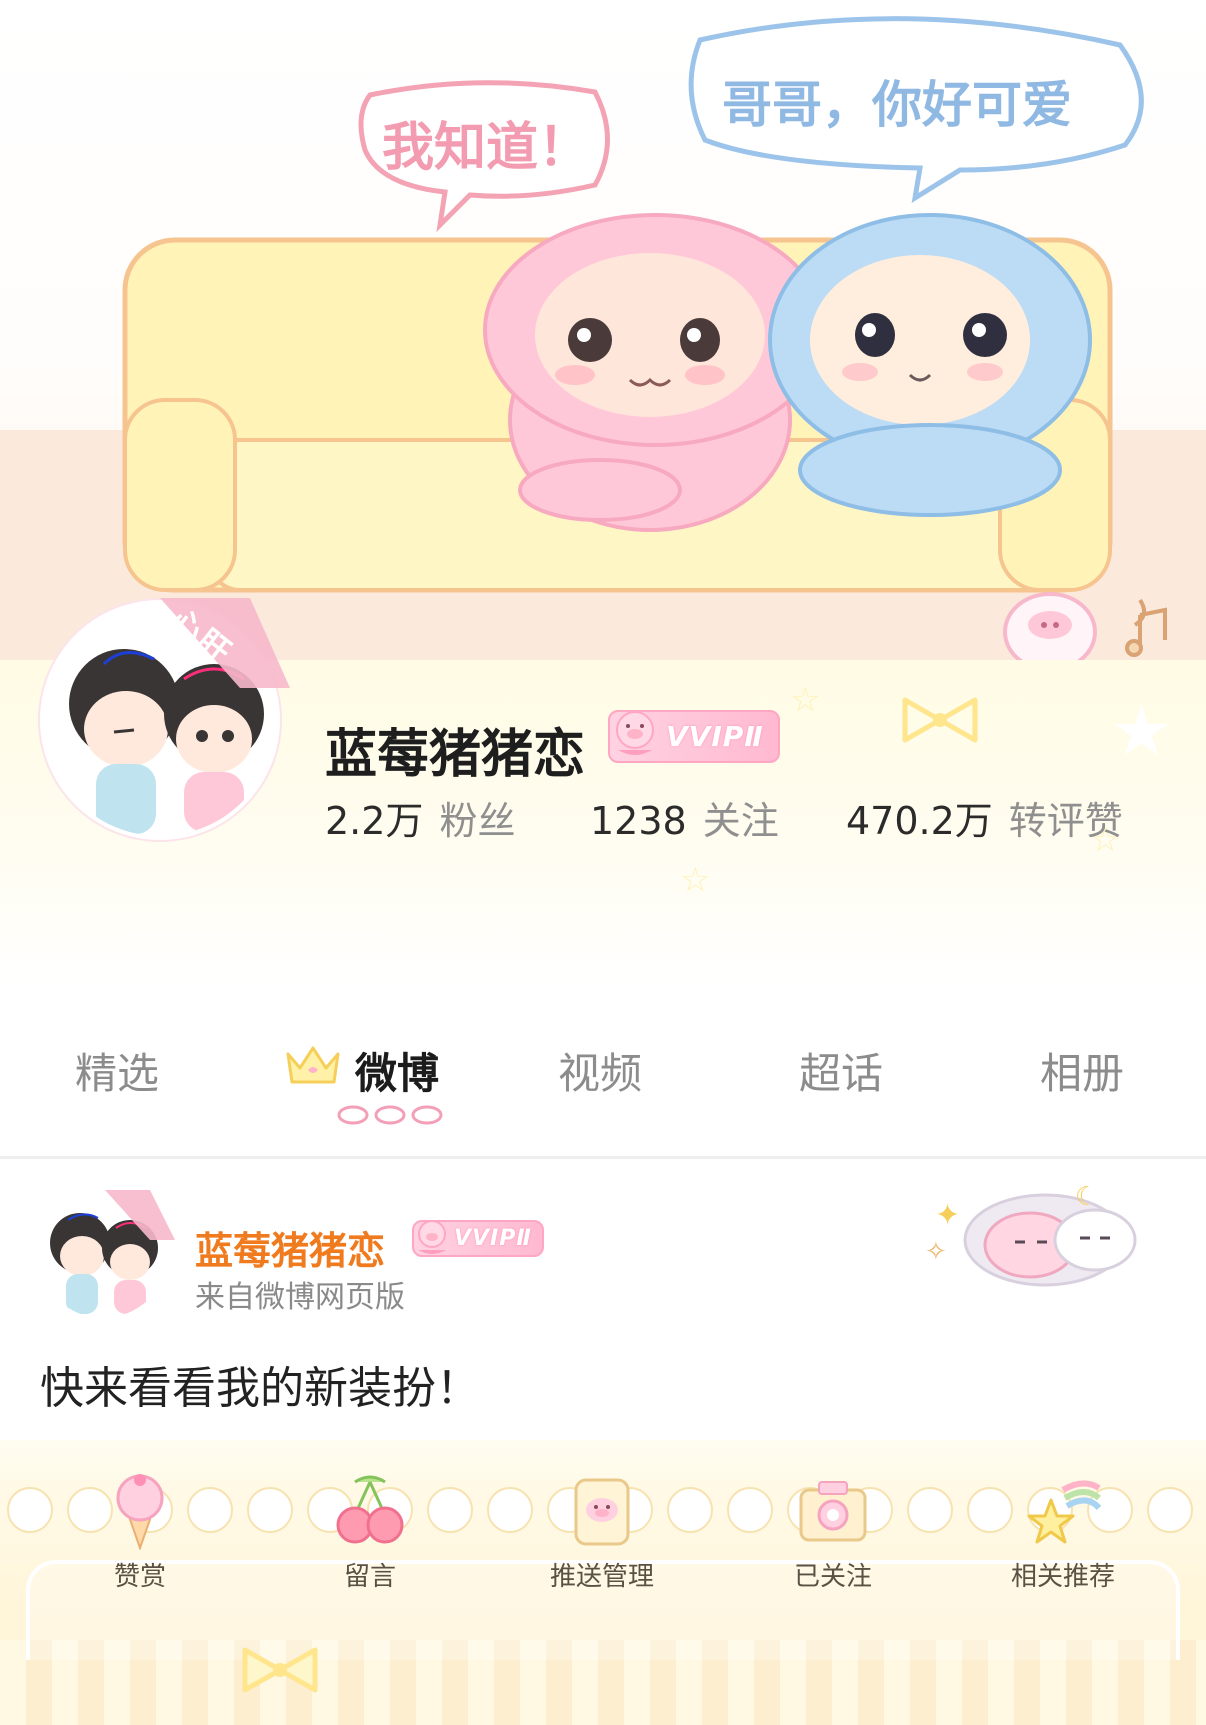 This screenshot has width=1206, height=1725. Describe the element at coordinates (1064, 1512) in the screenshot. I see `rainbow-star-icon` at that location.